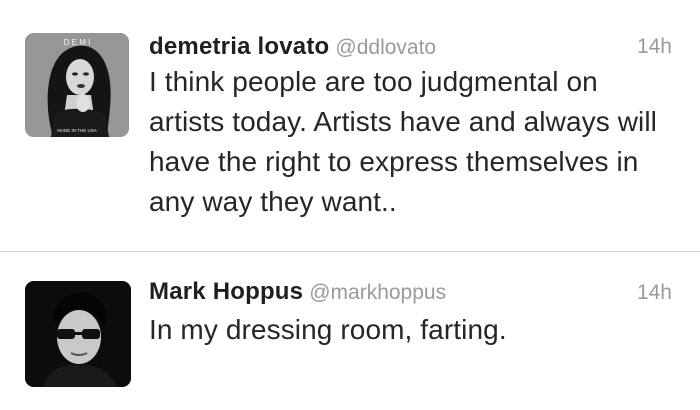  Describe the element at coordinates (377, 292) in the screenshot. I see `user-handle: @markhoppus` at that location.